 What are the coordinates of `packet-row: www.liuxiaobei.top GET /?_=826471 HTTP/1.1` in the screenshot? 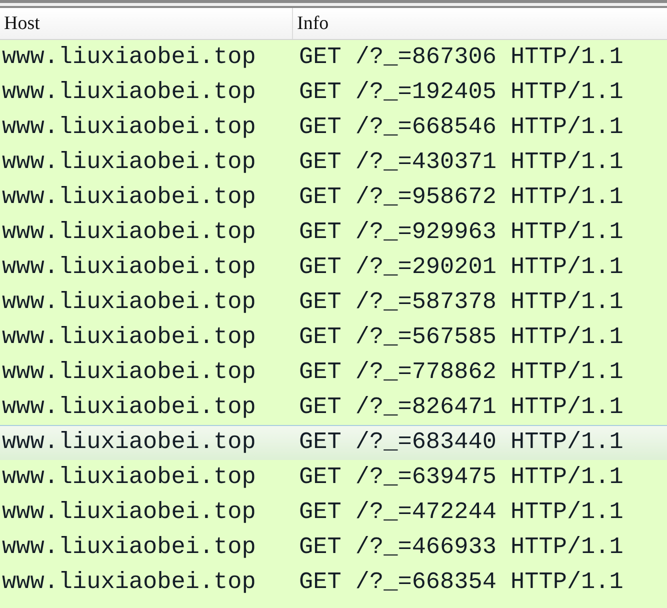 It's located at (333, 407).